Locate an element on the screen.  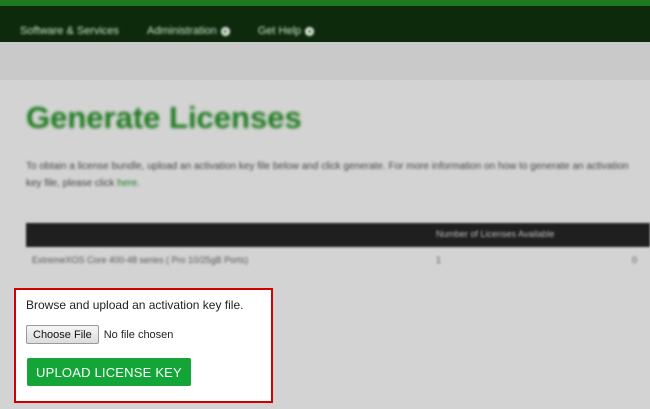
license-table-header: Number of Licenses Available is located at coordinates (338, 235).